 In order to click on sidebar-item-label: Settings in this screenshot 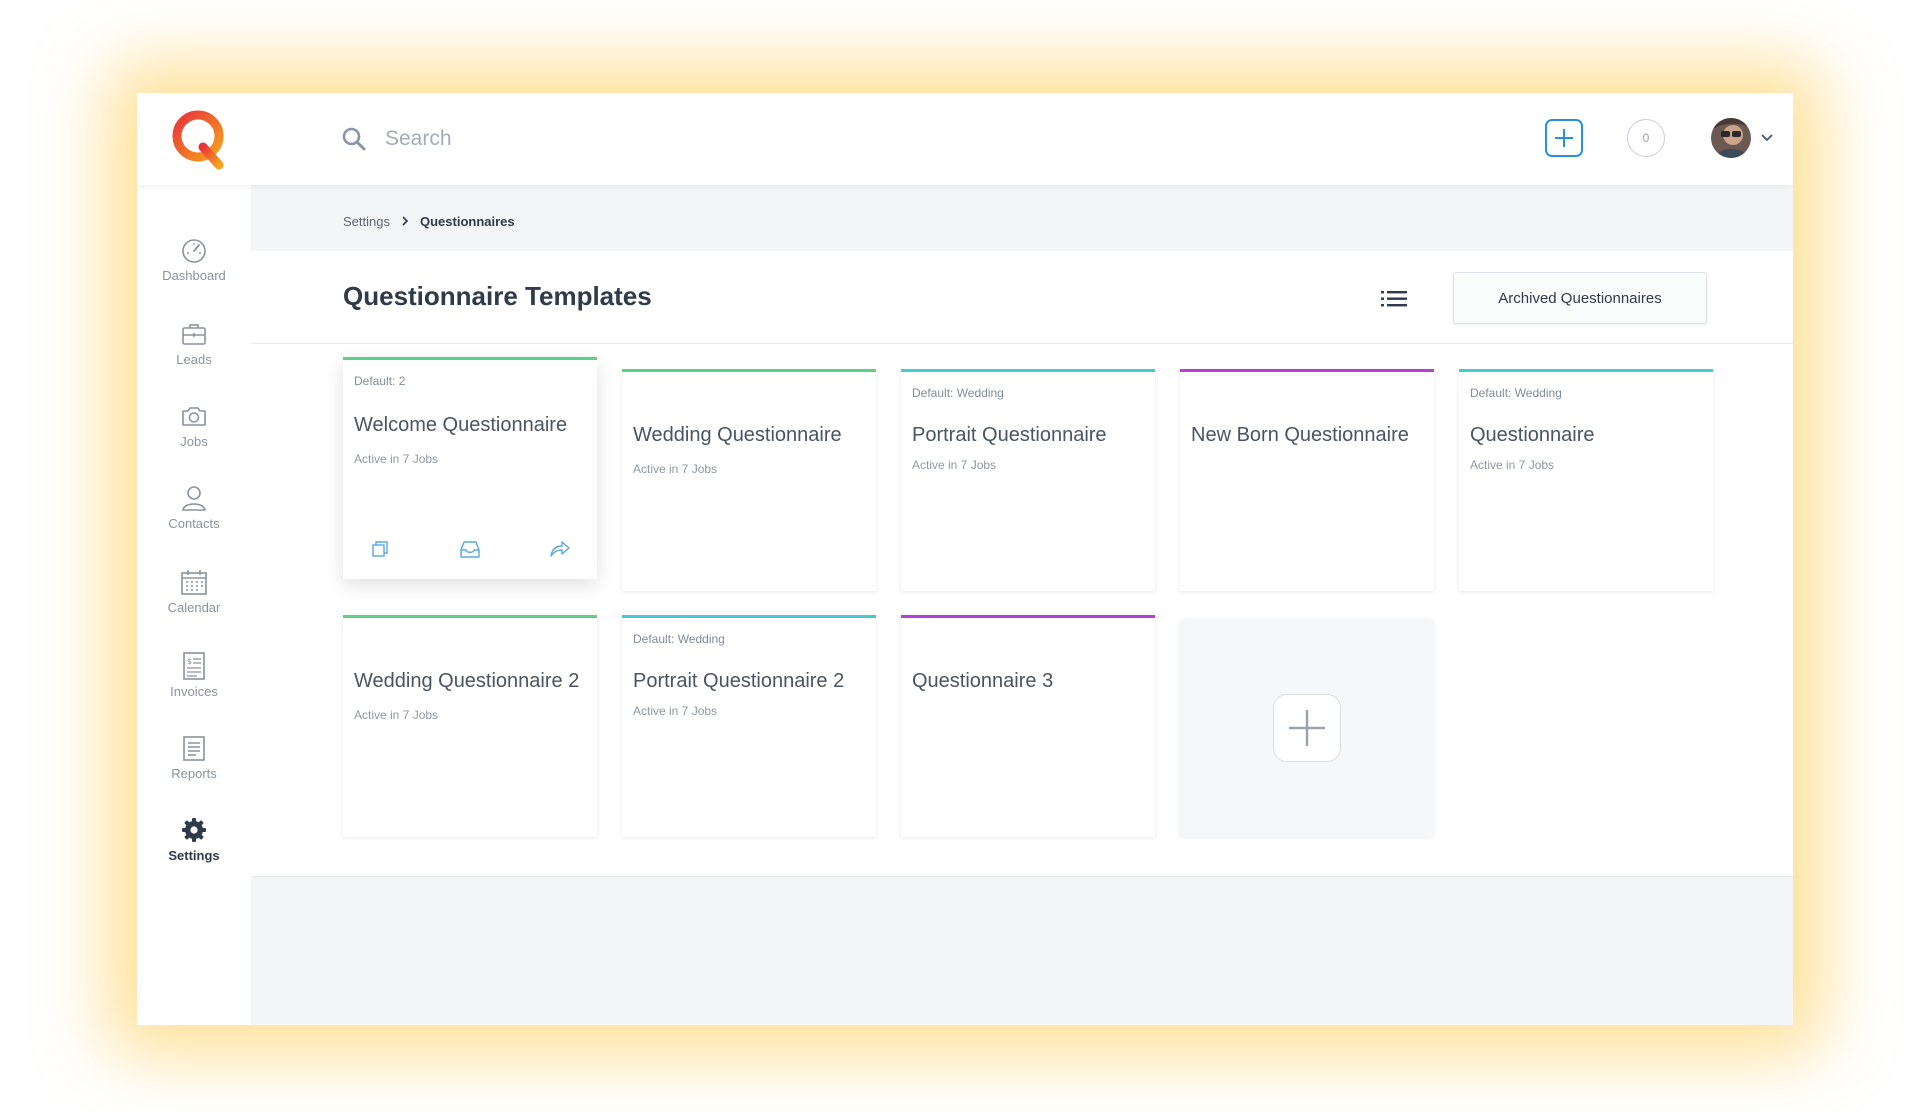, I will do `click(194, 855)`.